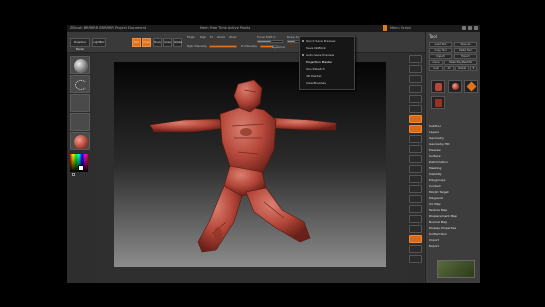 The height and width of the screenshot is (307, 545). I want to click on palette-item-deformation: Deformation, so click(438, 162).